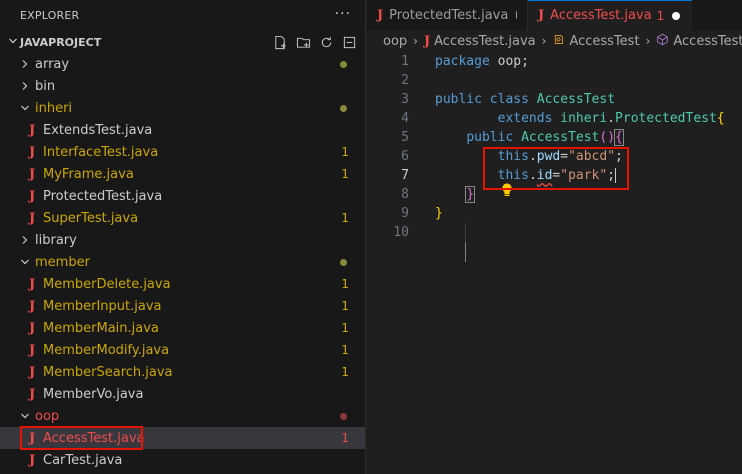 The image size is (742, 474). What do you see at coordinates (182, 328) in the screenshot?
I see `file-item: J MemberMain.java 1` at bounding box center [182, 328].